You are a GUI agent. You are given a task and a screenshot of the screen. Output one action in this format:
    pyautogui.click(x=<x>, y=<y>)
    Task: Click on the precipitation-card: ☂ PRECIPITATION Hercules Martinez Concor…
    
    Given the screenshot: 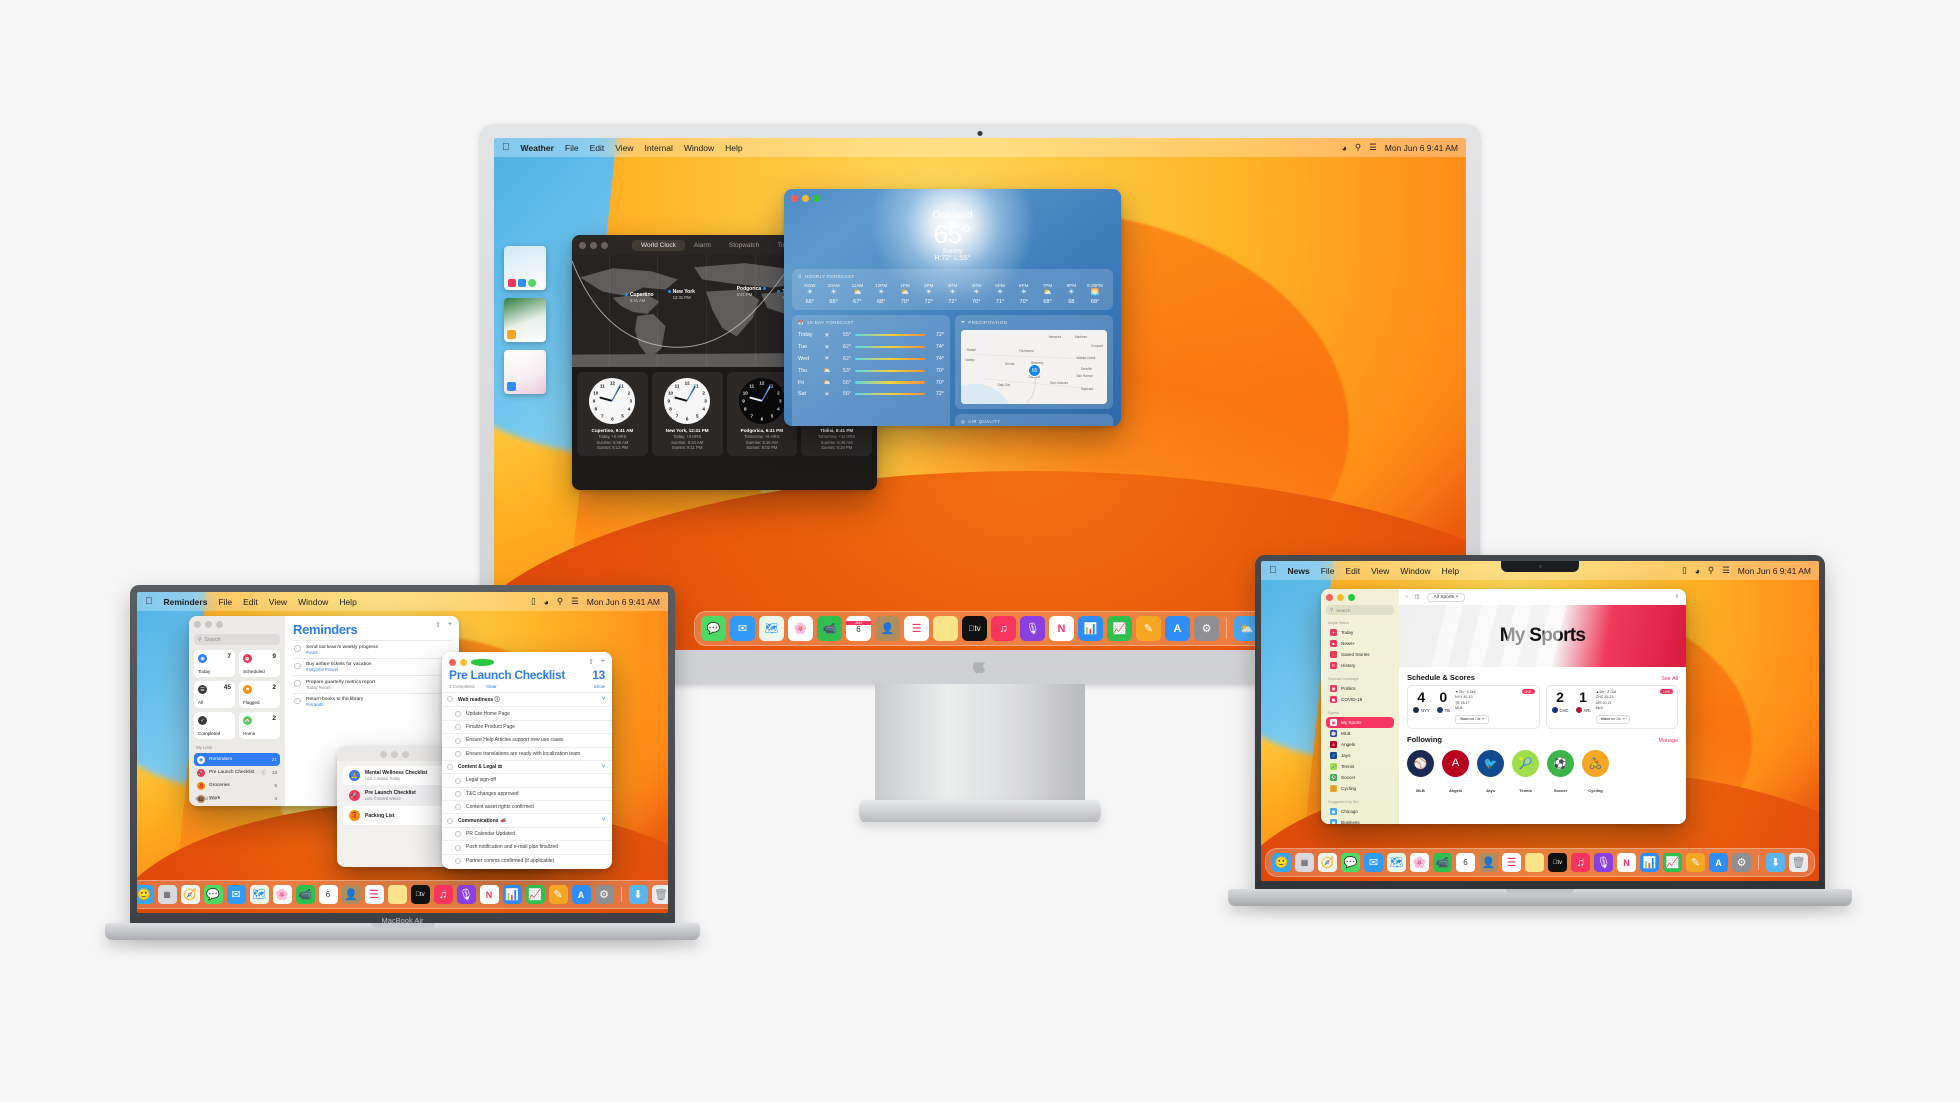 What is the action you would take?
    pyautogui.click(x=1034, y=361)
    